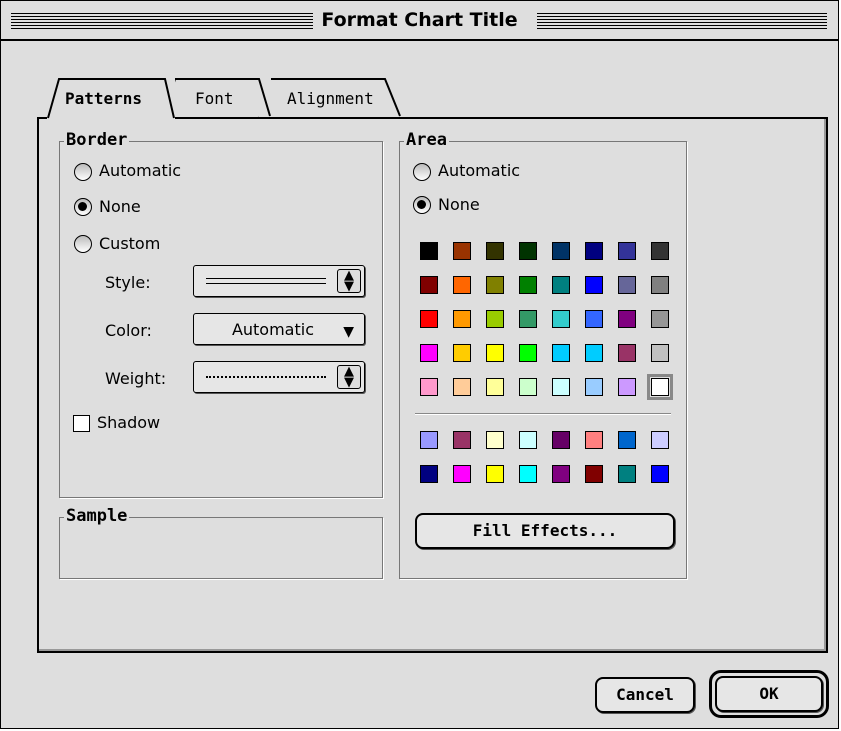 The height and width of the screenshot is (731, 841). I want to click on tab-font: Font, so click(217, 97).